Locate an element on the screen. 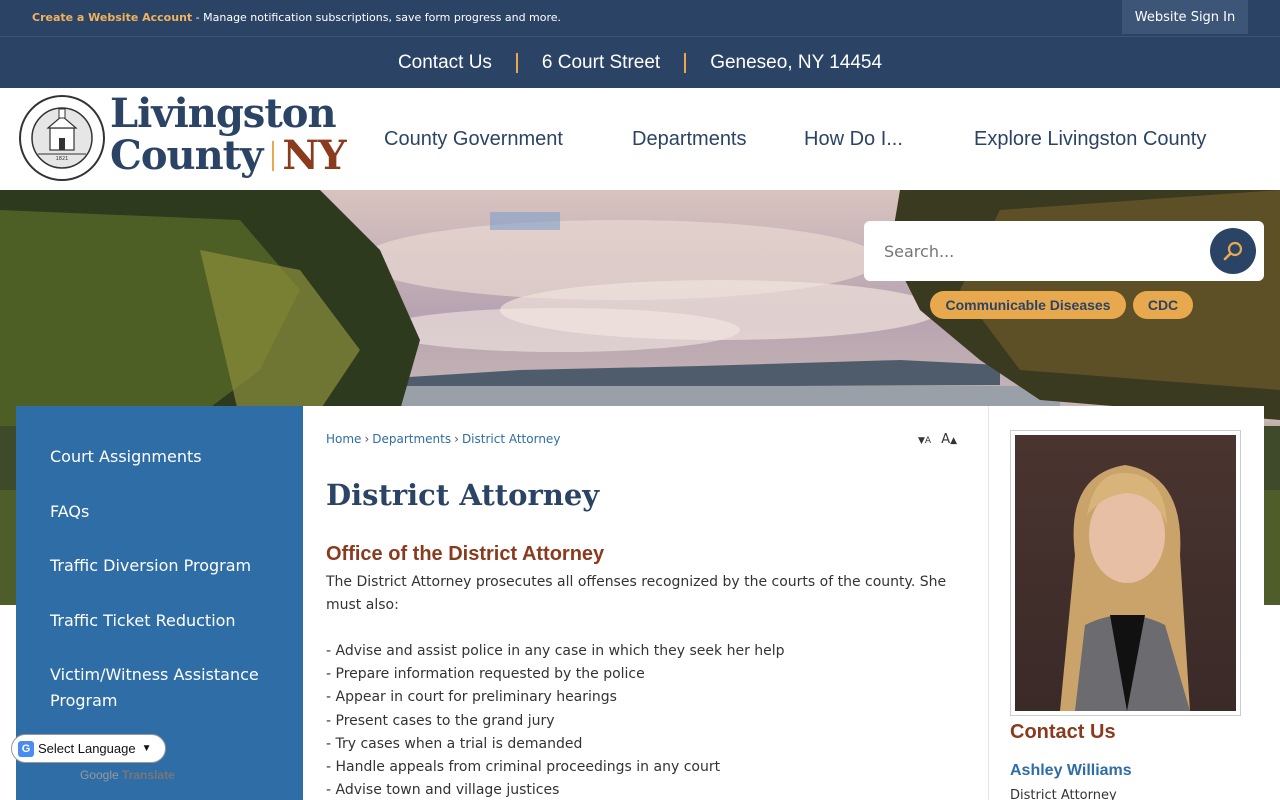 This screenshot has height=800, width=1280. search-icon is located at coordinates (1233, 251).